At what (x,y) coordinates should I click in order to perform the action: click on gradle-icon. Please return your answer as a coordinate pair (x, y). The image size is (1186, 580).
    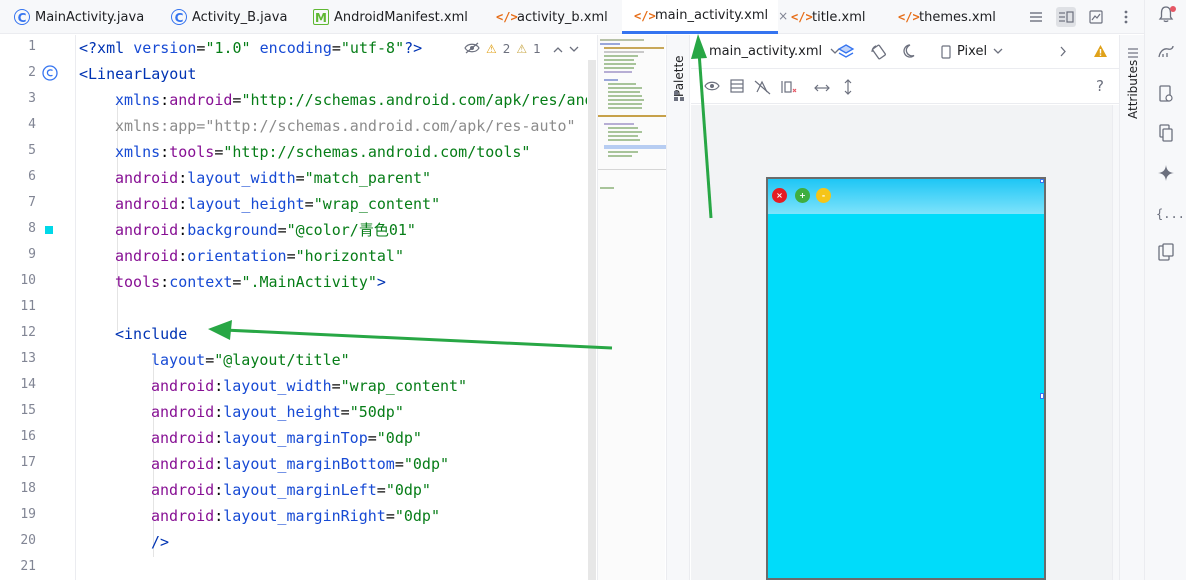
    Looking at the image, I should click on (1166, 54).